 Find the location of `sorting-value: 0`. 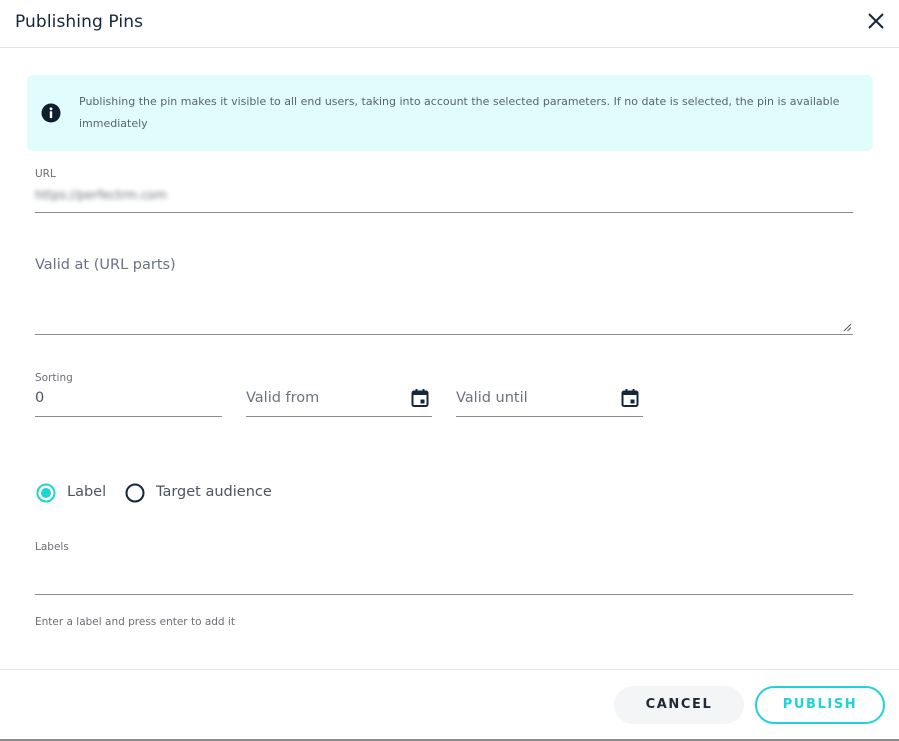

sorting-value: 0 is located at coordinates (39, 398).